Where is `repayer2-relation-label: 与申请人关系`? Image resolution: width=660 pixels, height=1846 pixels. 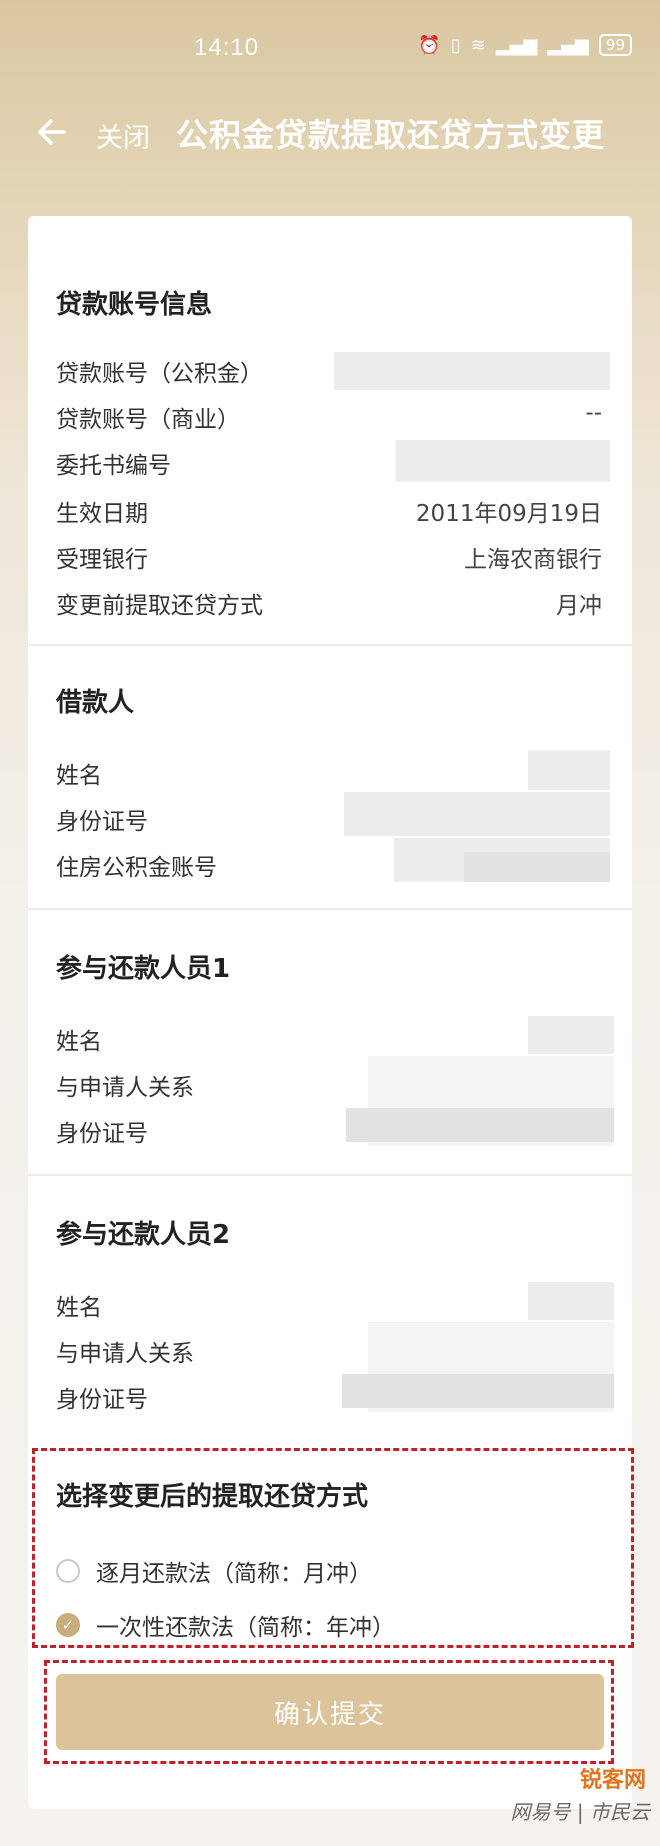 repayer2-relation-label: 与申请人关系 is located at coordinates (125, 1354).